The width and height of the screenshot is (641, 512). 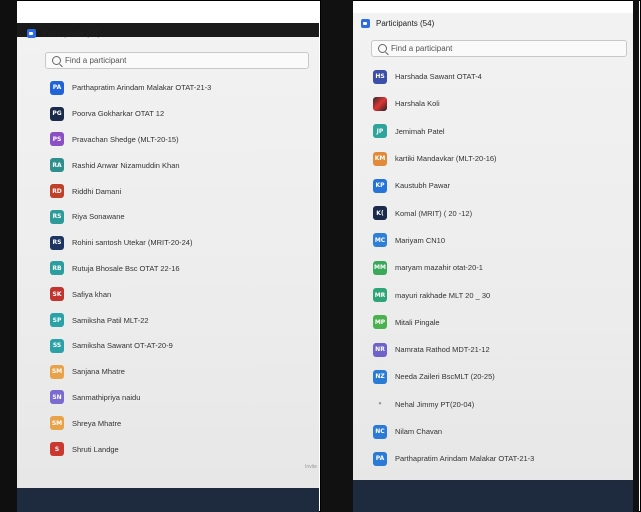 I want to click on participant-row: RD Riddhi Damani, so click(x=184, y=191).